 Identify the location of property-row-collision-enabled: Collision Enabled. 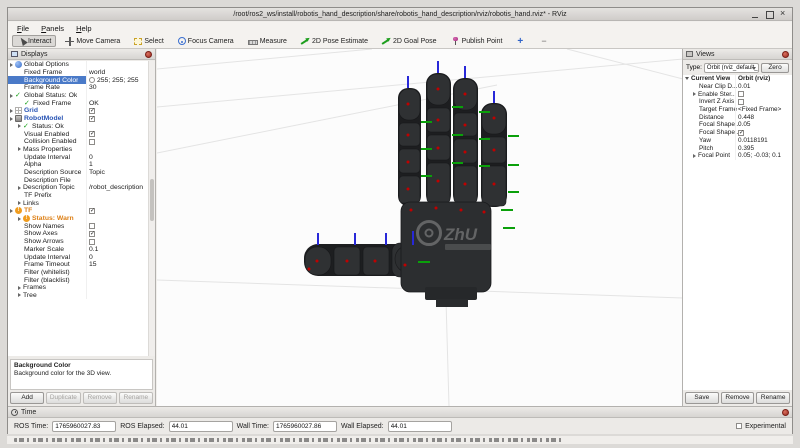
(78, 141).